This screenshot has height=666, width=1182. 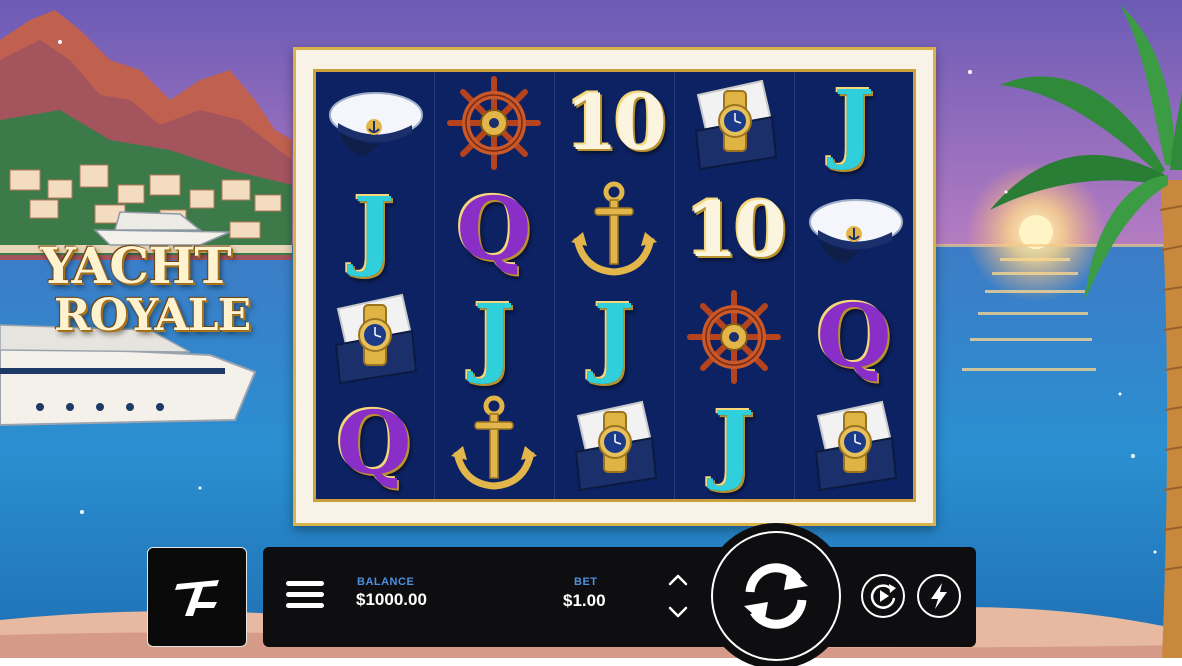 What do you see at coordinates (776, 596) in the screenshot?
I see `spin-arrows-icon` at bounding box center [776, 596].